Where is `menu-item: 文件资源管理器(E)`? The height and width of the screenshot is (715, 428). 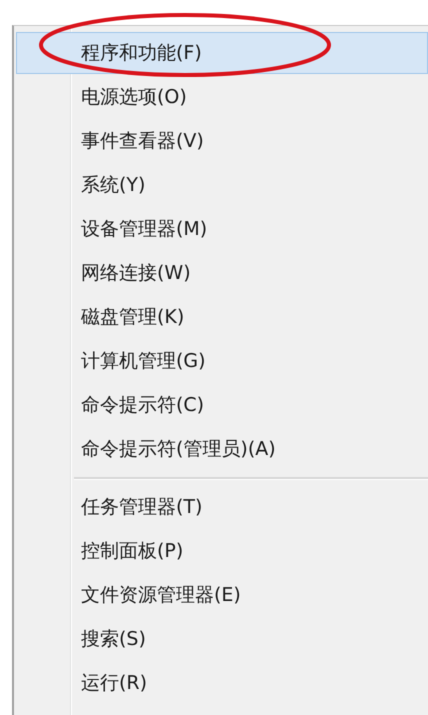
menu-item: 文件资源管理器(E) is located at coordinates (222, 595).